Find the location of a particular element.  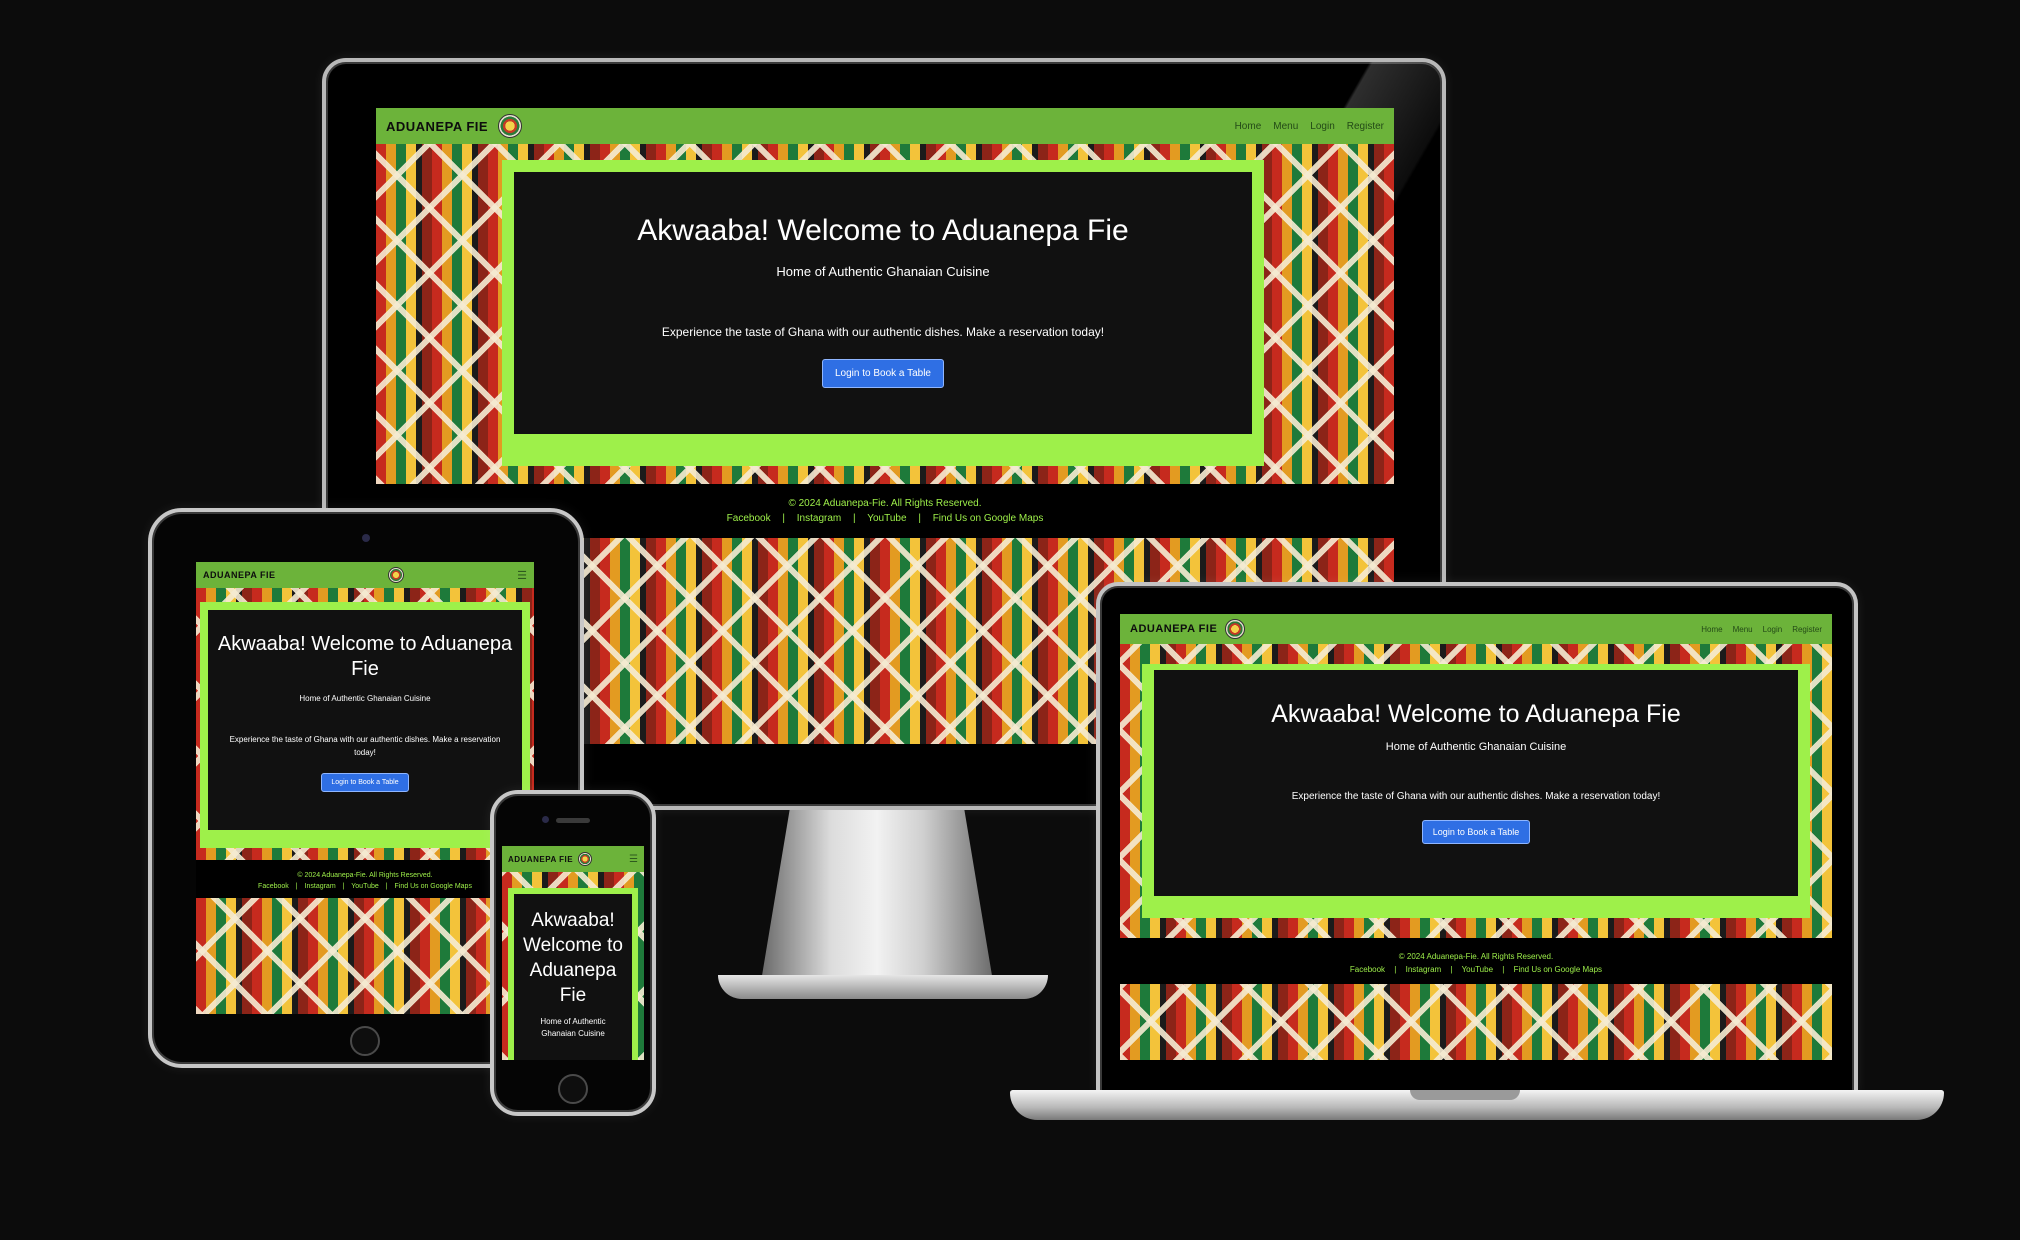

hero-title-line: Aduanepa is located at coordinates (573, 970).